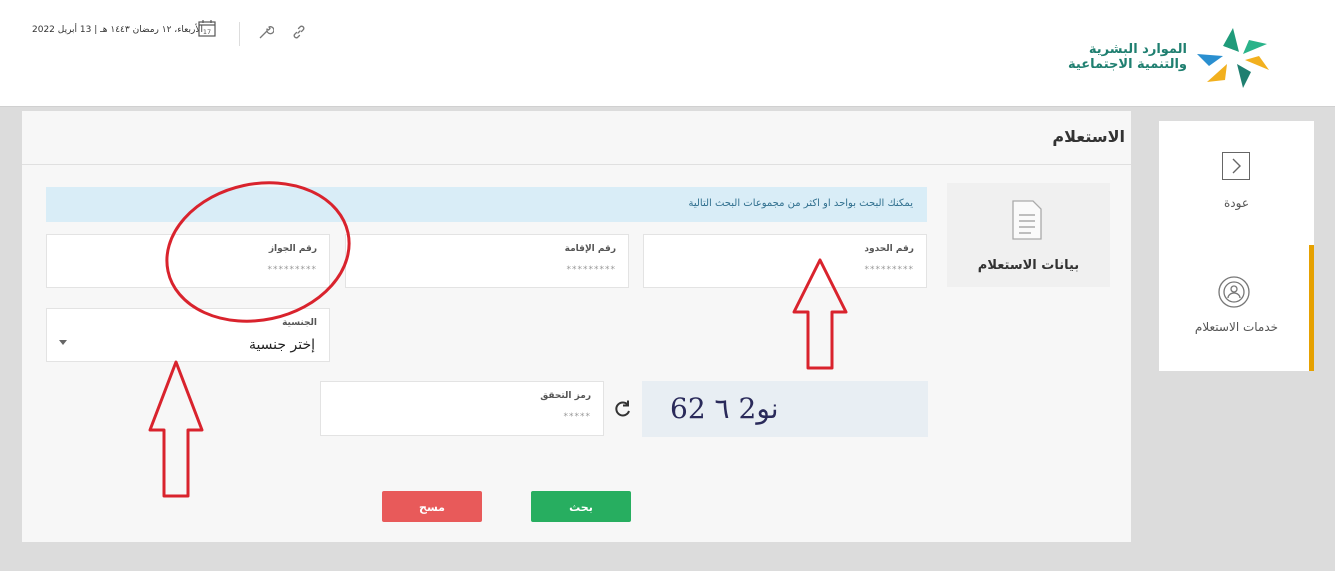  Describe the element at coordinates (292, 249) in the screenshot. I see `passport-number-label: رقم الجواز` at that location.